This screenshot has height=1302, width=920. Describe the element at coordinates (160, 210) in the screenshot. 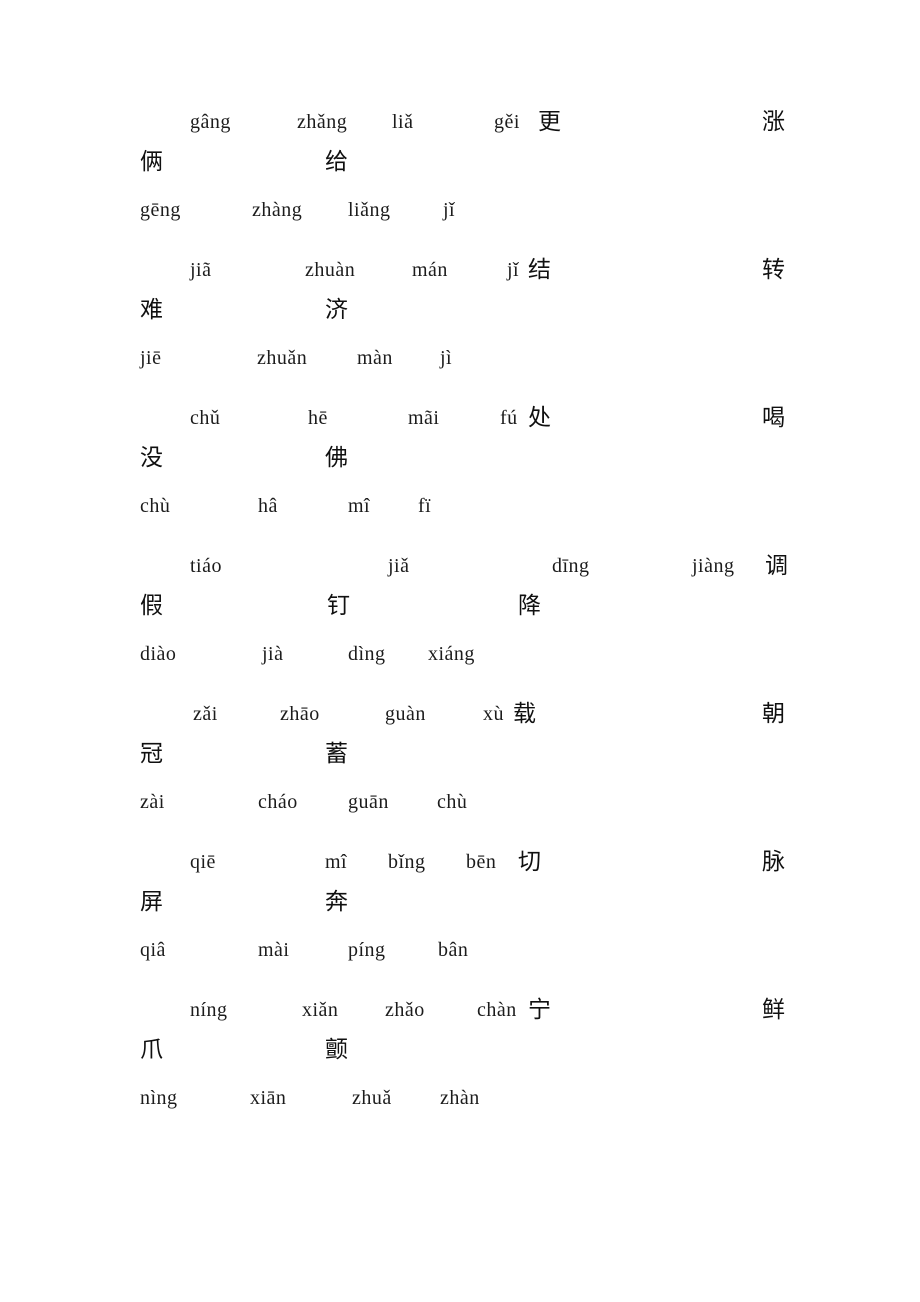

I see `pinyin-token: gēng` at that location.